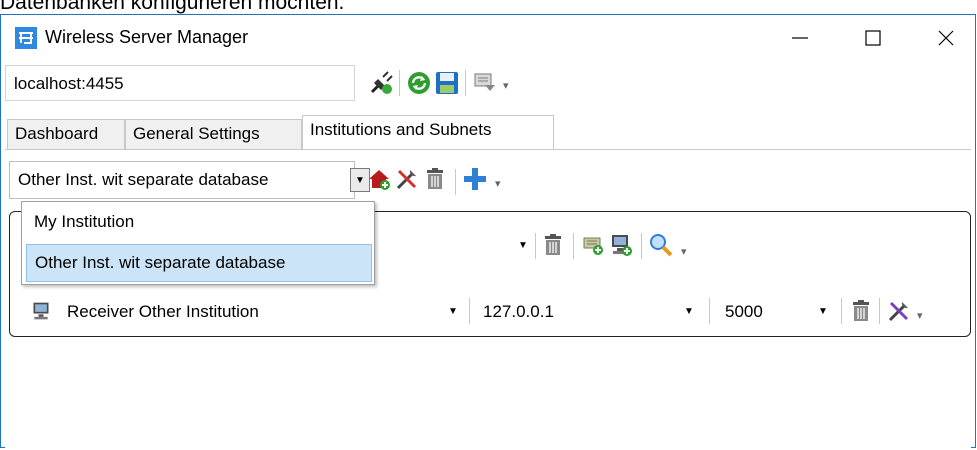 This screenshot has width=977, height=450. I want to click on receiver-ip-combobox: 127.0.0.1 ▼, so click(592, 311).